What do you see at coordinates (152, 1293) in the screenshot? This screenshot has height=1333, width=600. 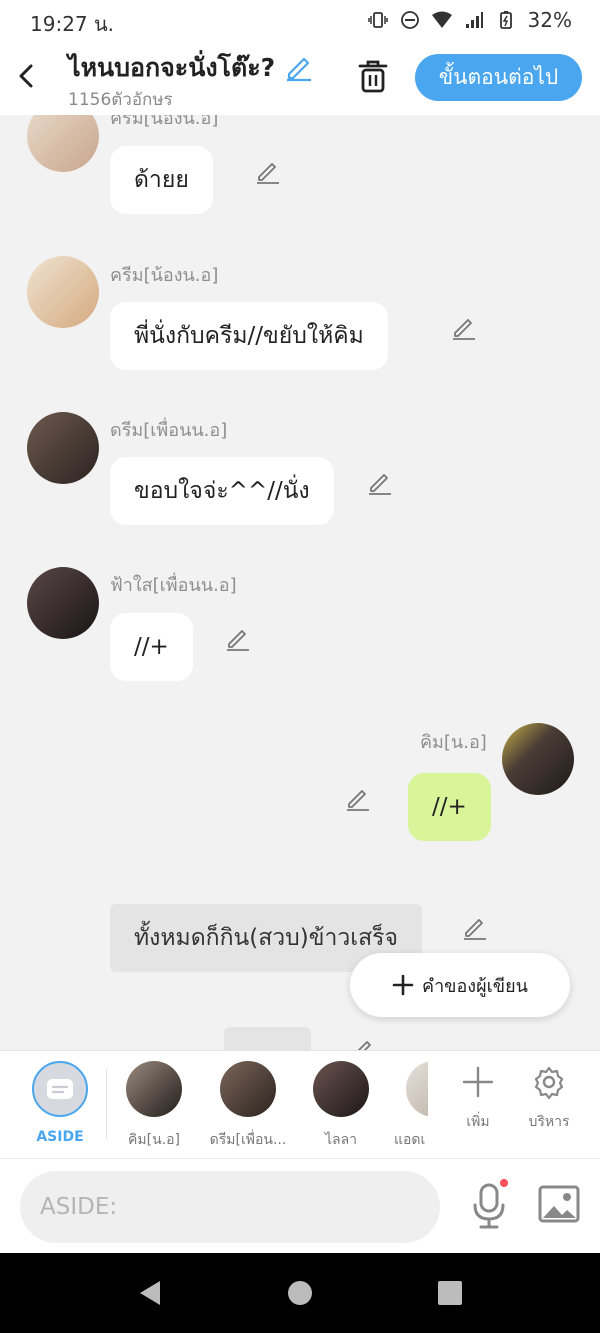 I see `nav-back-icon` at bounding box center [152, 1293].